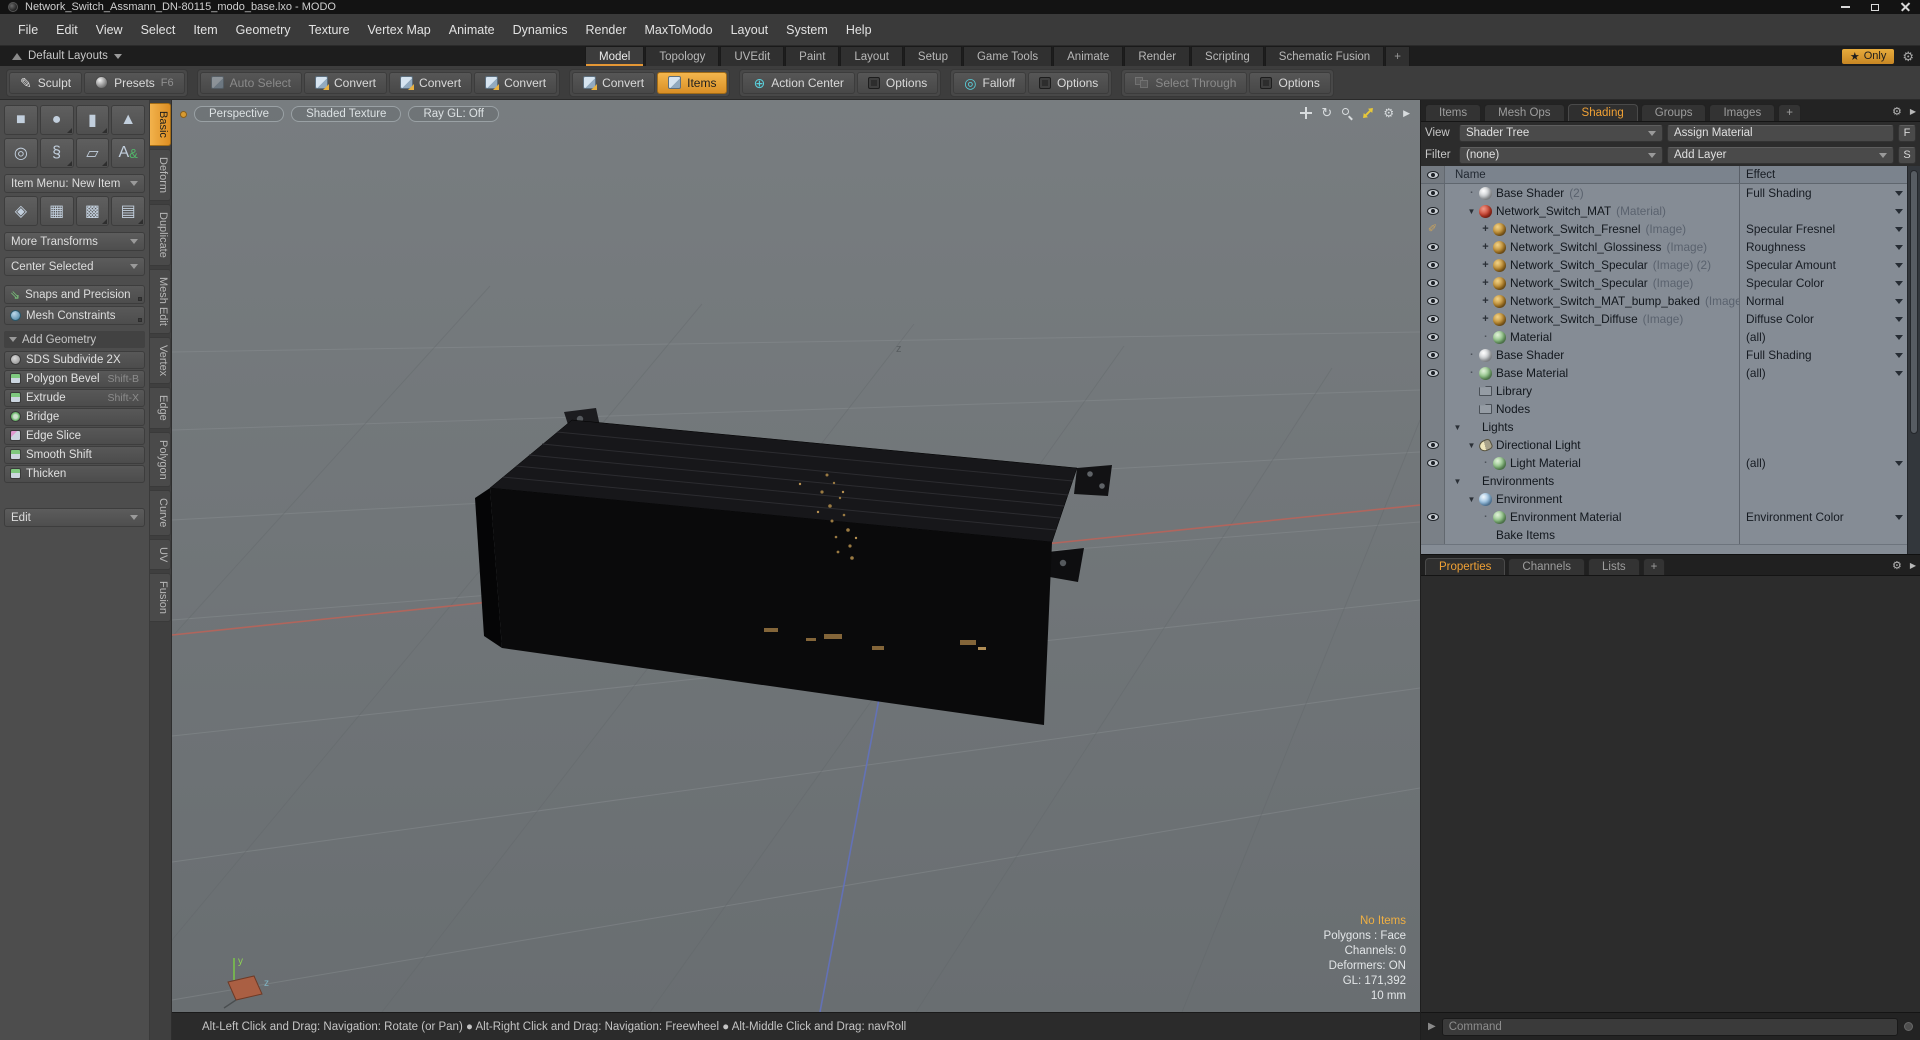 Image resolution: width=1920 pixels, height=1040 pixels. What do you see at coordinates (1905, 7) in the screenshot?
I see `close-button` at bounding box center [1905, 7].